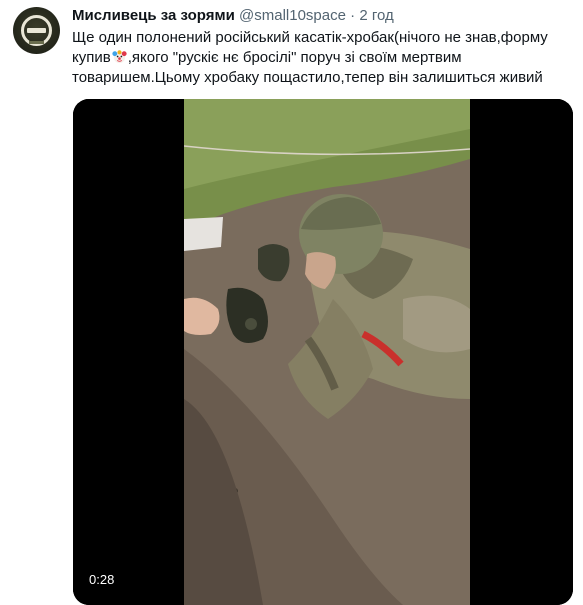  I want to click on avatar-logo-icon, so click(36, 30).